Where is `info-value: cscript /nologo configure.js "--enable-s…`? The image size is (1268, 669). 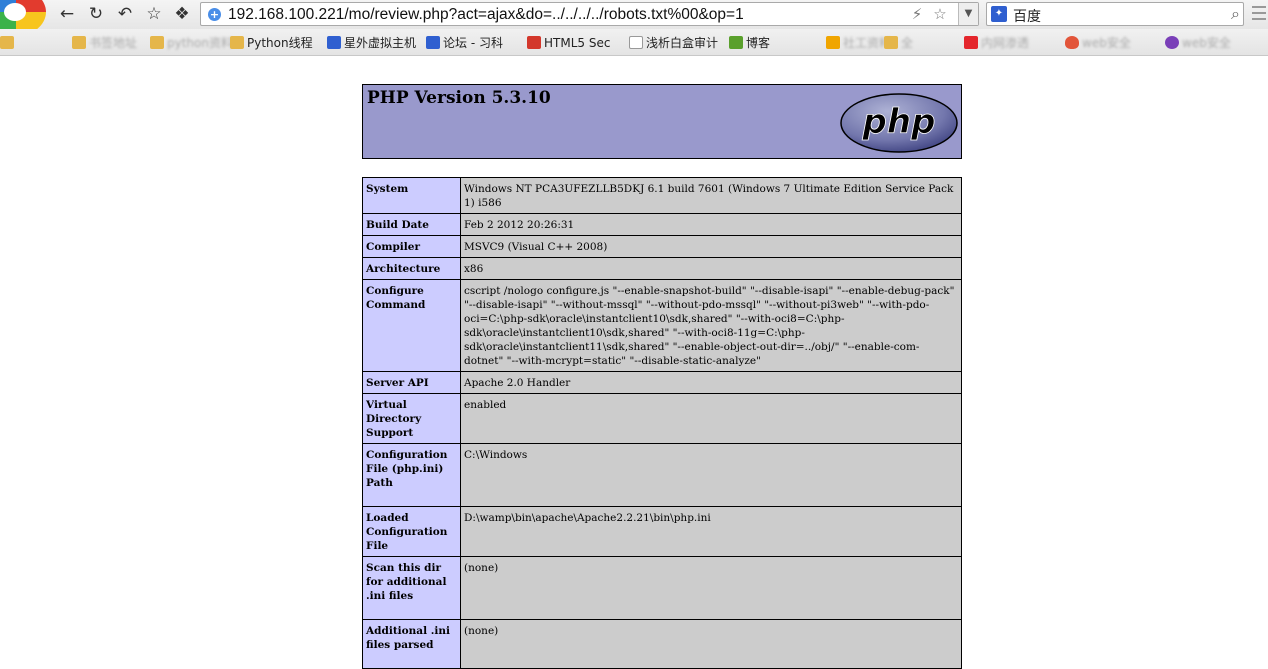
info-value: cscript /nologo configure.js "--enable-s… is located at coordinates (711, 325).